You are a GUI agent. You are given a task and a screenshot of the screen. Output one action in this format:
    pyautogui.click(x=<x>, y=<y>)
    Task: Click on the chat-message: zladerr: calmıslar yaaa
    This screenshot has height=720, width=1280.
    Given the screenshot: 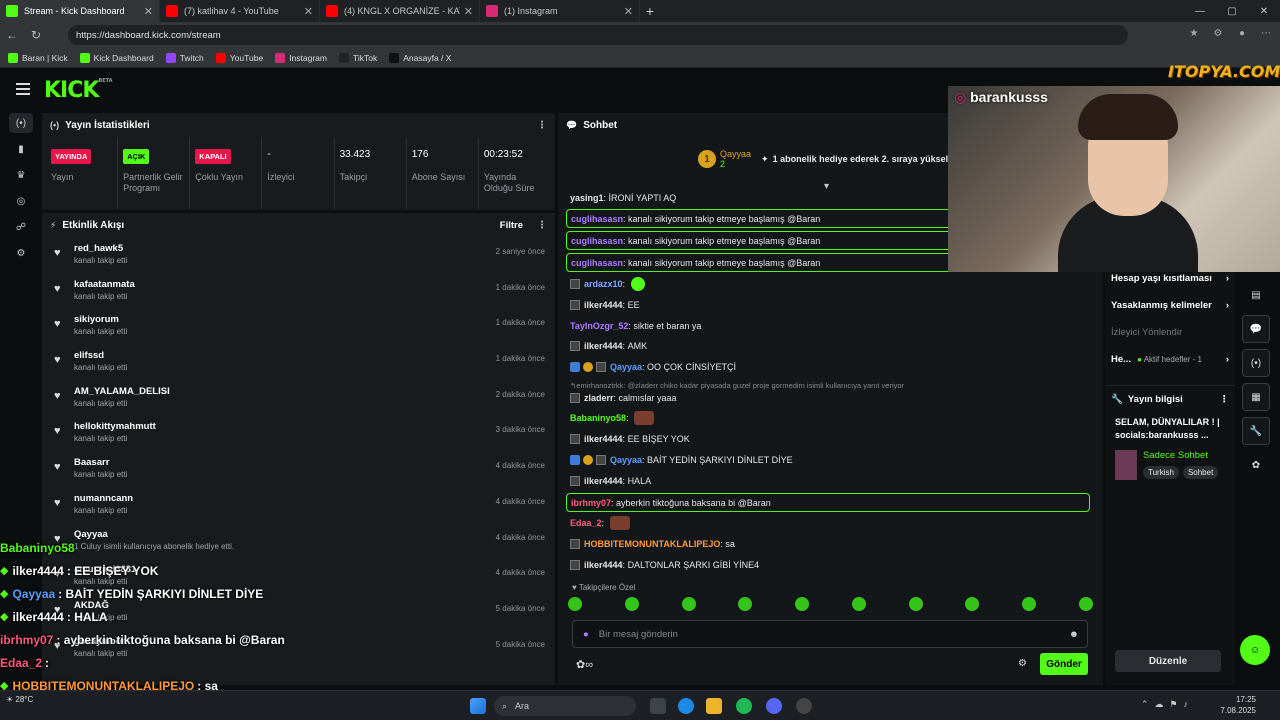 What is the action you would take?
    pyautogui.click(x=623, y=398)
    